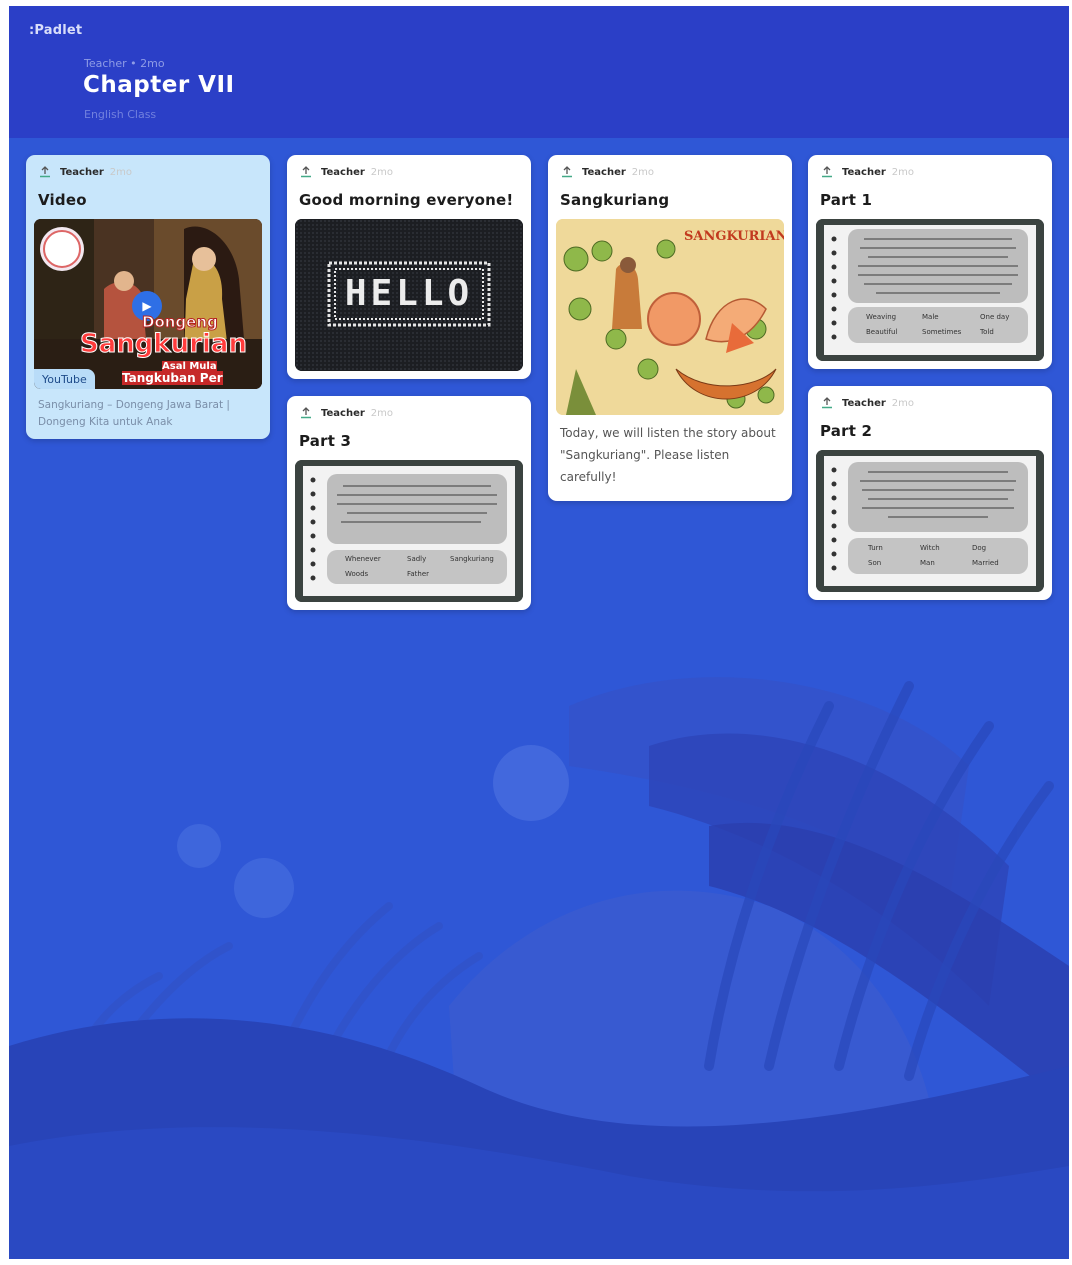  I want to click on youtube-badge: YouTube, so click(64, 379).